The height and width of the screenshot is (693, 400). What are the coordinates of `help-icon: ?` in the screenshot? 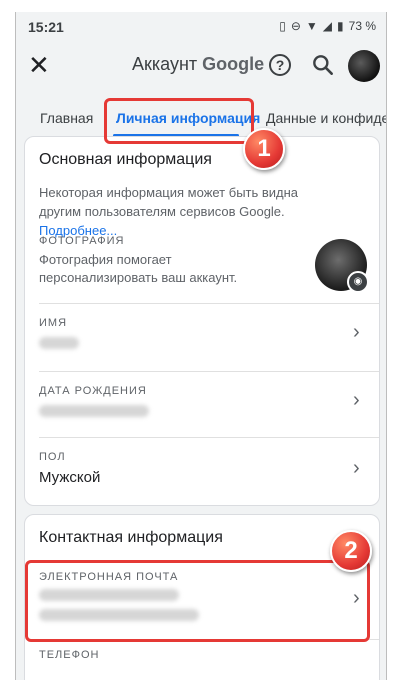 It's located at (280, 65).